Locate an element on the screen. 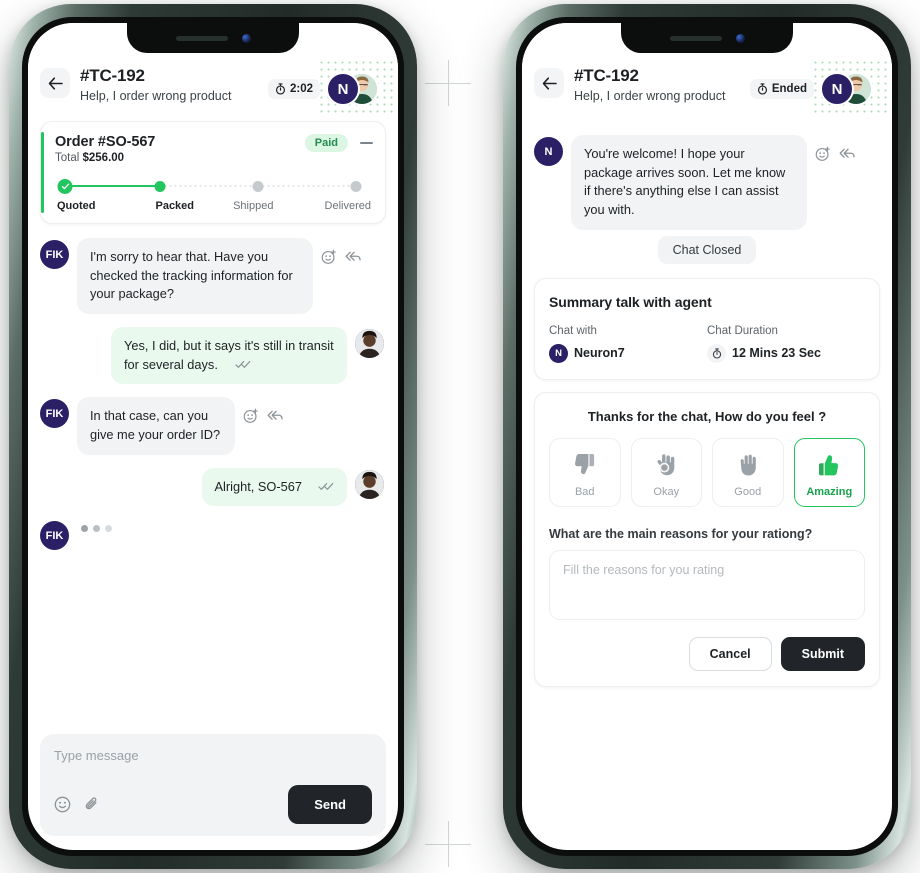 The width and height of the screenshot is (920, 873). send-button: Send is located at coordinates (330, 804).